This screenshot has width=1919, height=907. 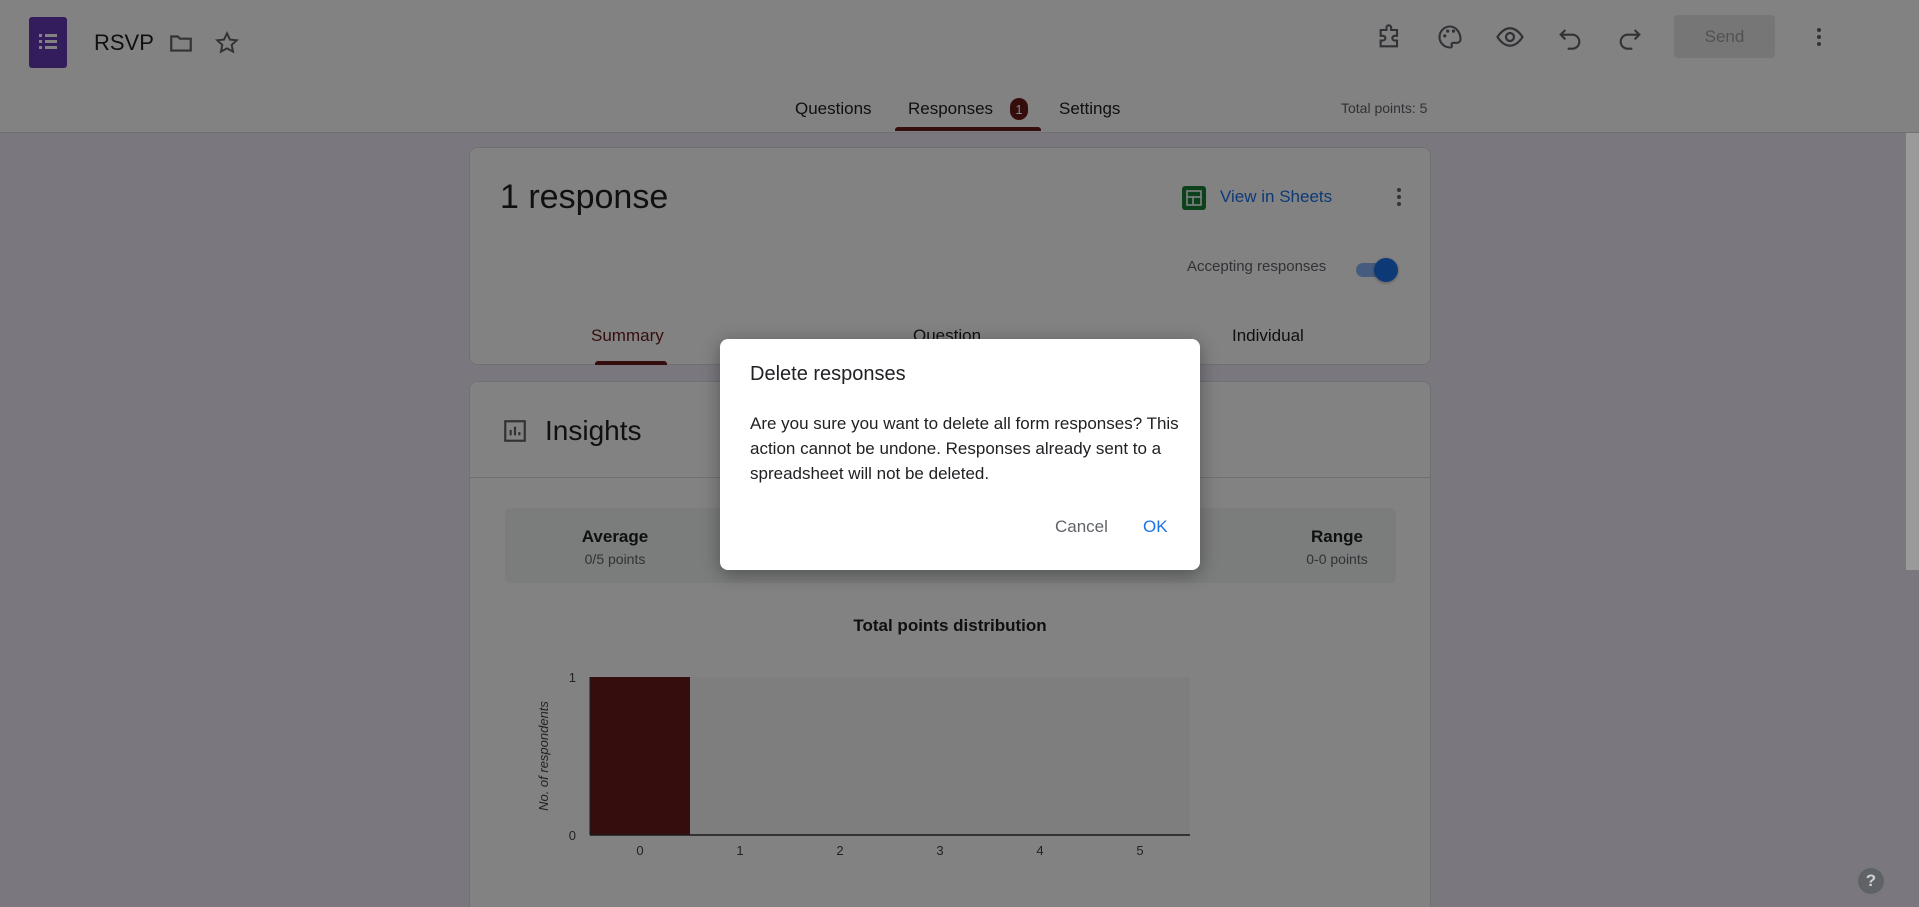 I want to click on help-icon: ?, so click(x=1871, y=881).